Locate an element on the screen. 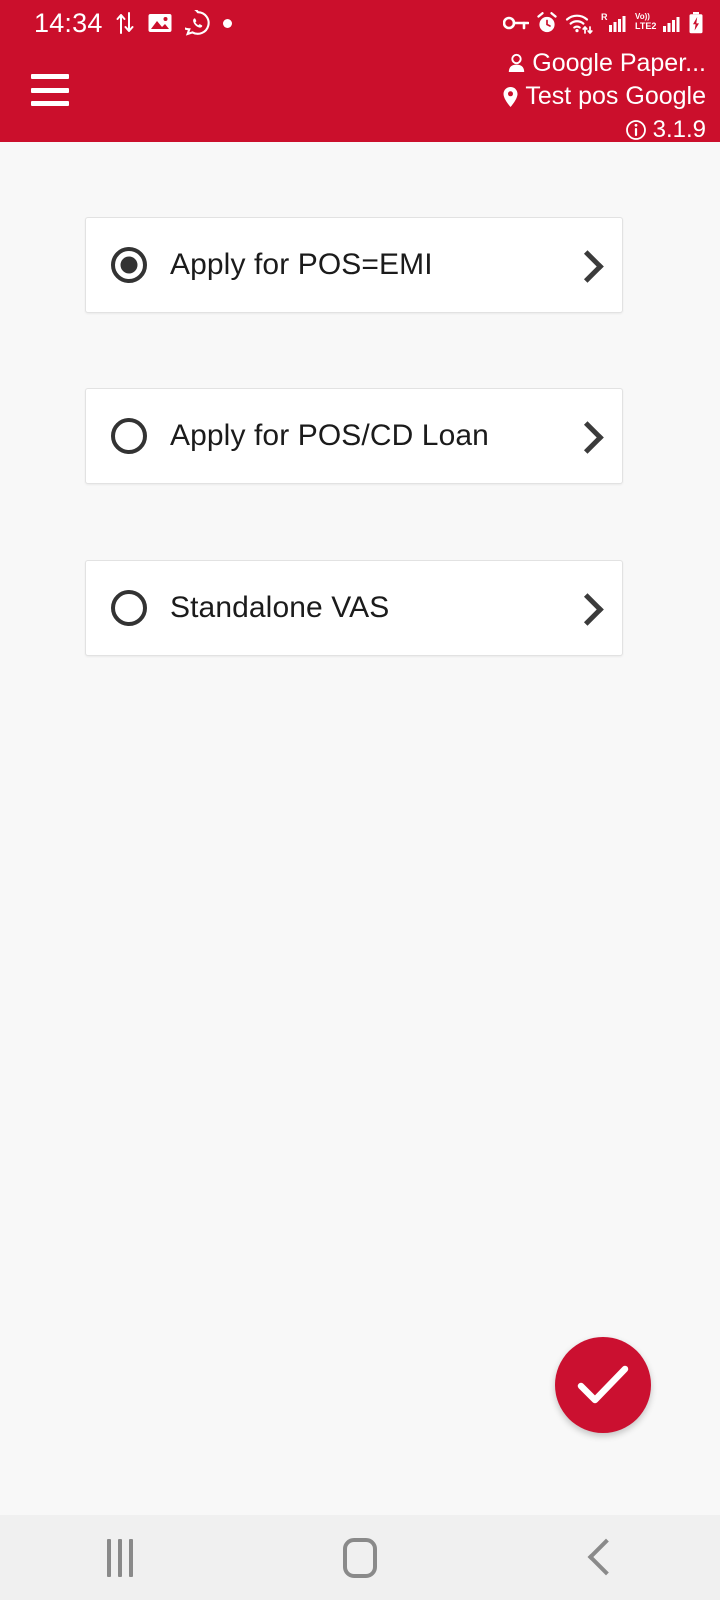  check-icon is located at coordinates (603, 1384).